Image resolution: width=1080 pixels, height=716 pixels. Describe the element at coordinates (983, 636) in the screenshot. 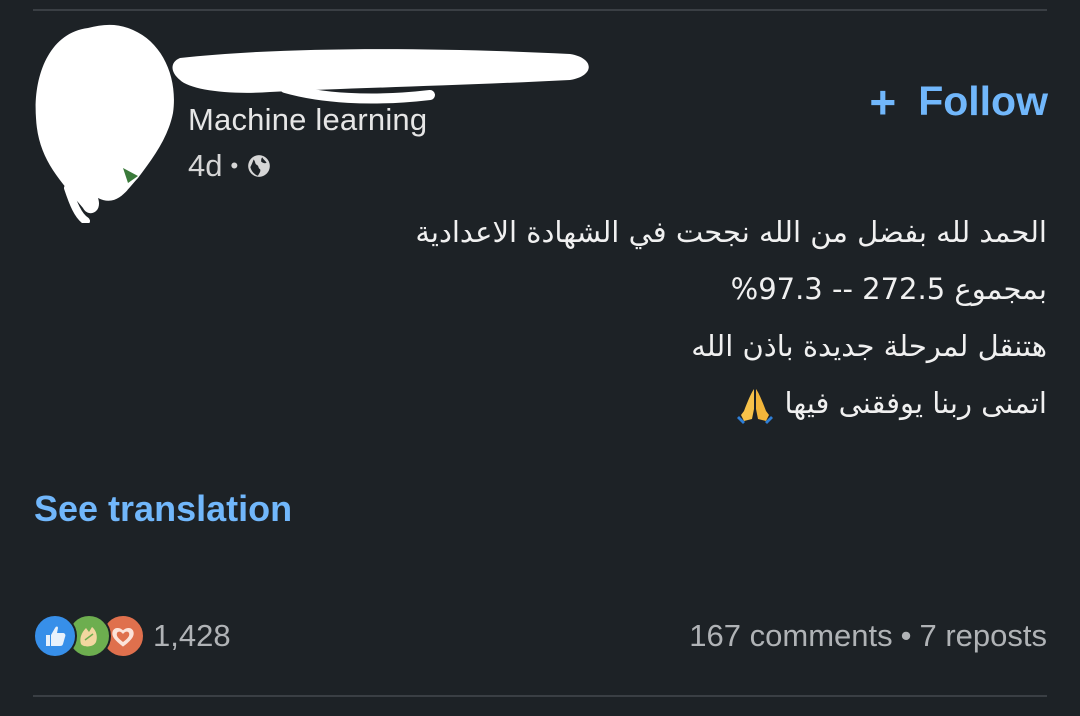

I see `reposts-count-link: 7 reposts` at that location.